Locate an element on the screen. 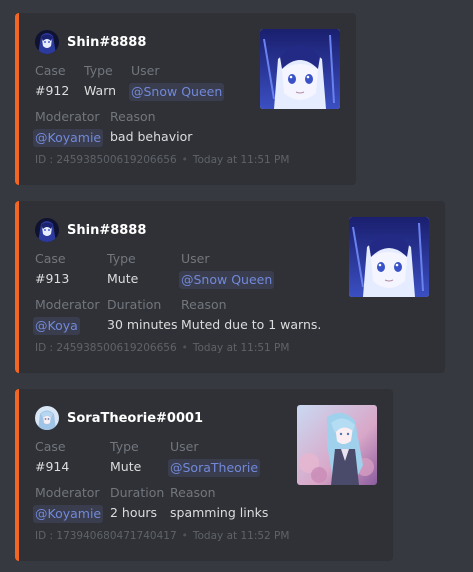 This screenshot has width=473, height=572. duration-value: 30 minutes is located at coordinates (142, 324).